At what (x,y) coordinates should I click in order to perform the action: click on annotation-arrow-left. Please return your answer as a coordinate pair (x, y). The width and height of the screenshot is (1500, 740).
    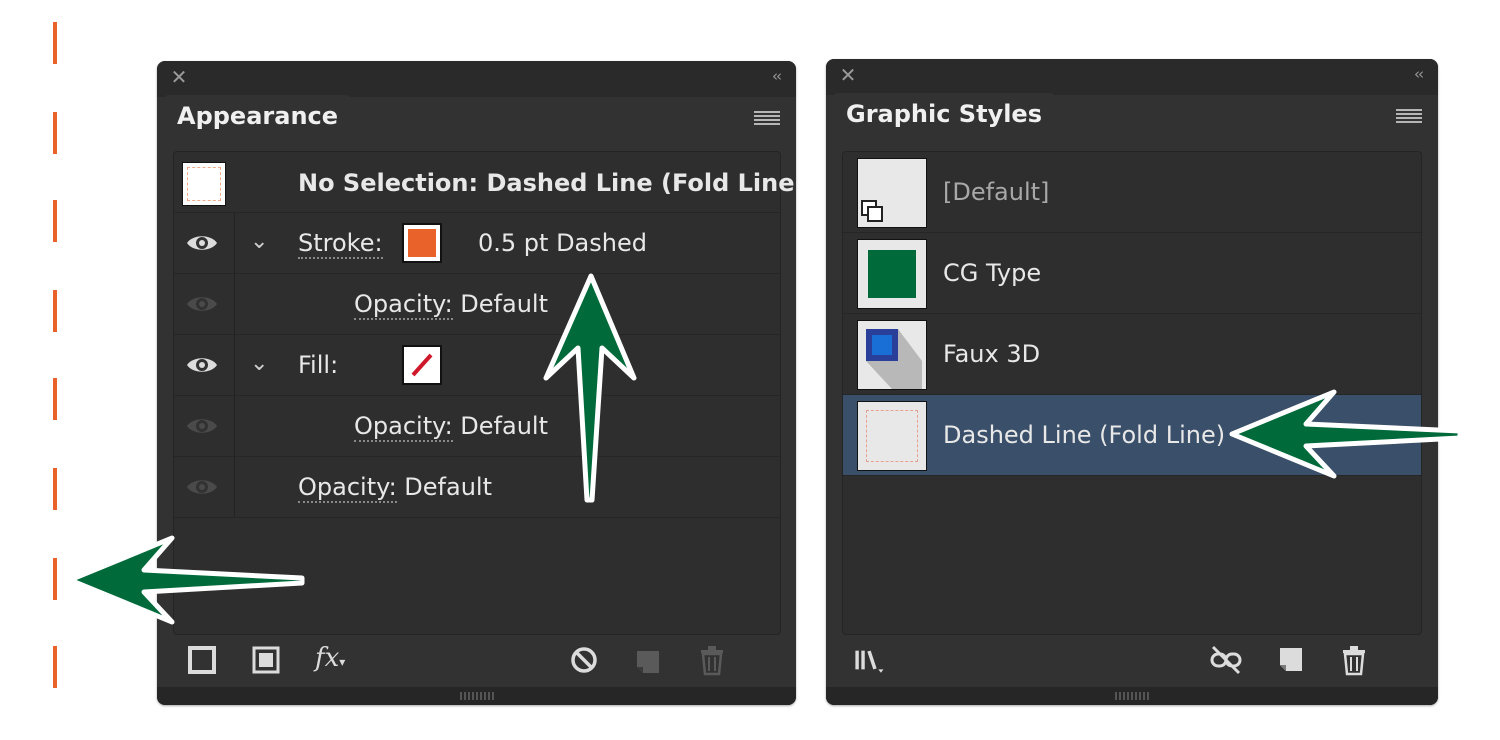
    Looking at the image, I should click on (186, 580).